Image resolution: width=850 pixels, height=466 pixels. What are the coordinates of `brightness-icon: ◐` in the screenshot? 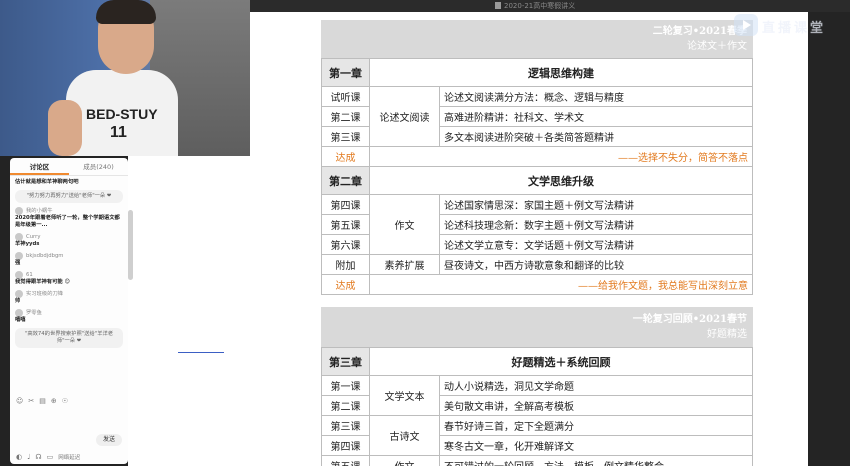 It's located at (19, 457).